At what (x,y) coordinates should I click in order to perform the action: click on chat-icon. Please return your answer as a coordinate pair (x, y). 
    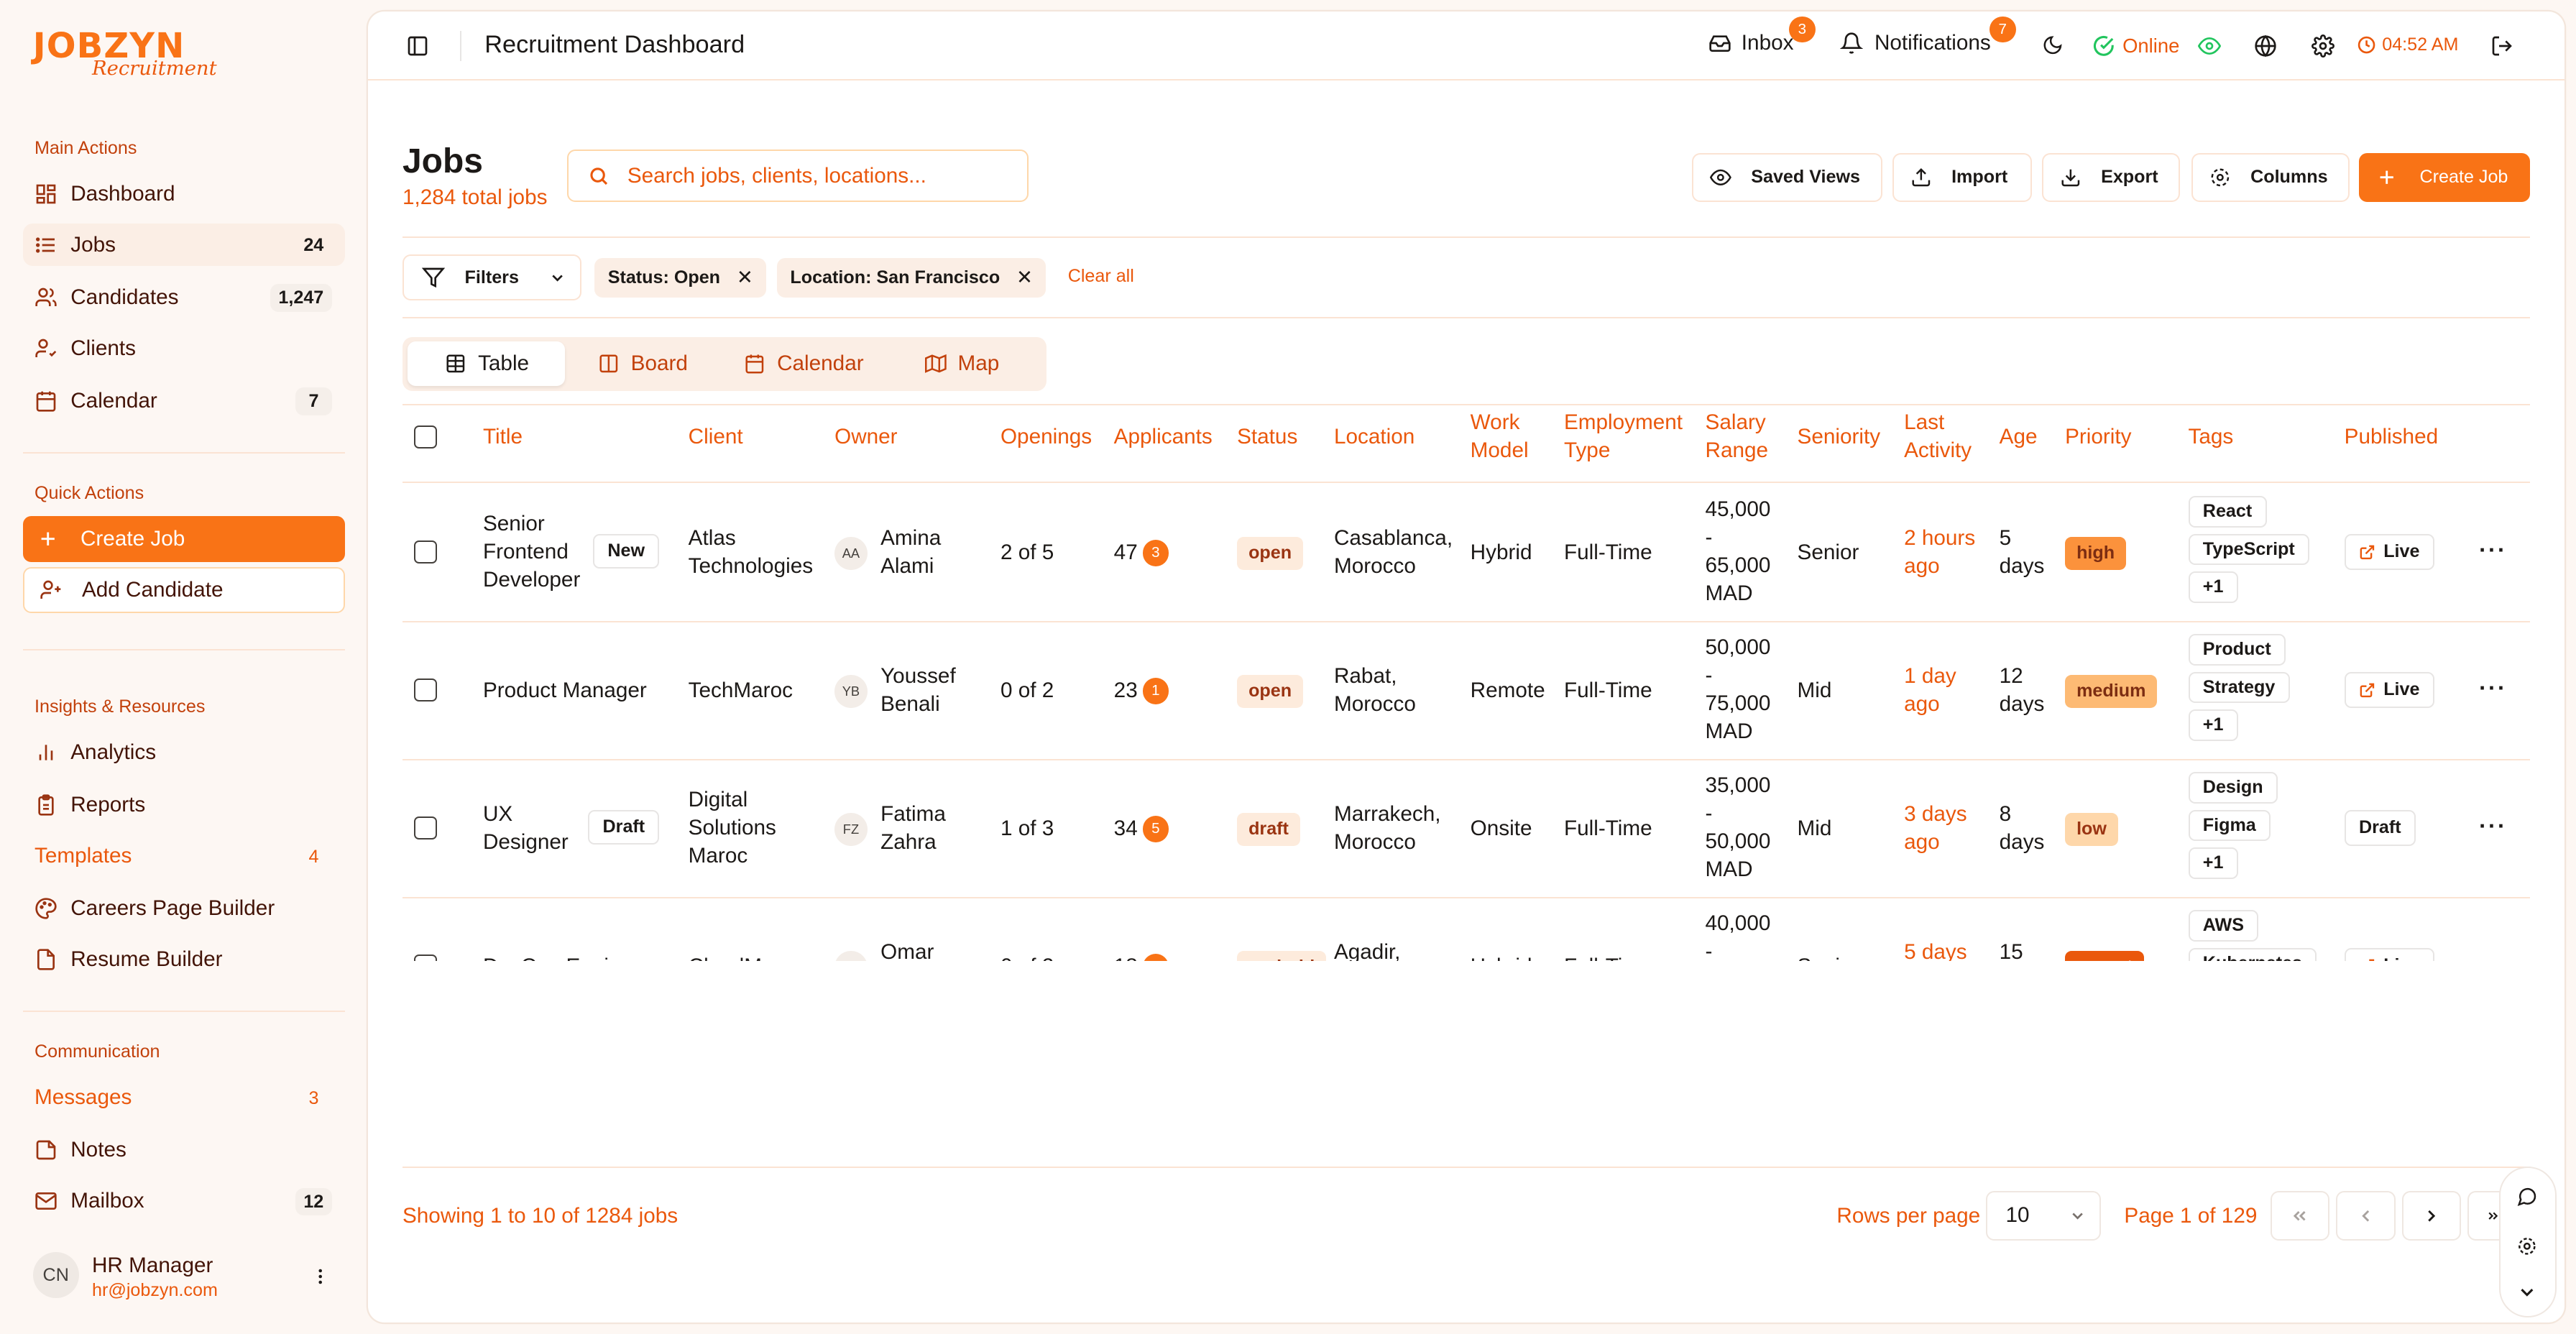
    Looking at the image, I should click on (2527, 1197).